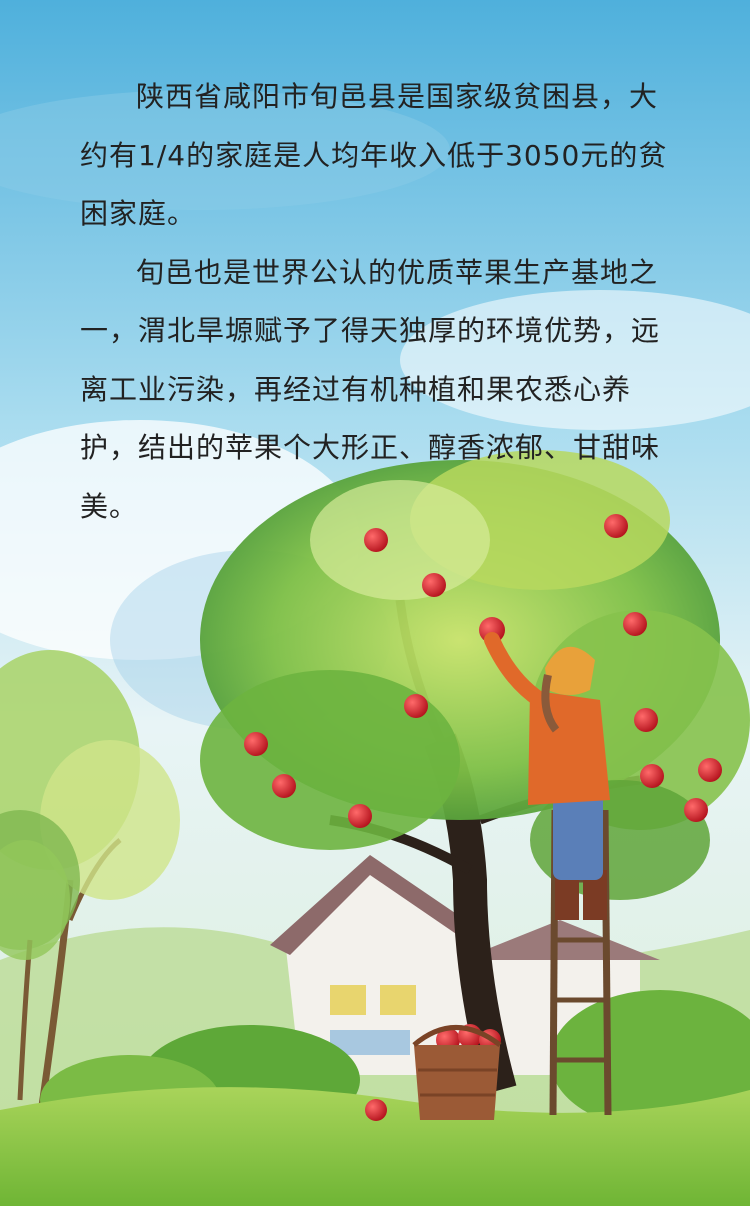 The height and width of the screenshot is (1206, 750). Describe the element at coordinates (457, 1072) in the screenshot. I see `apple-basket` at that location.